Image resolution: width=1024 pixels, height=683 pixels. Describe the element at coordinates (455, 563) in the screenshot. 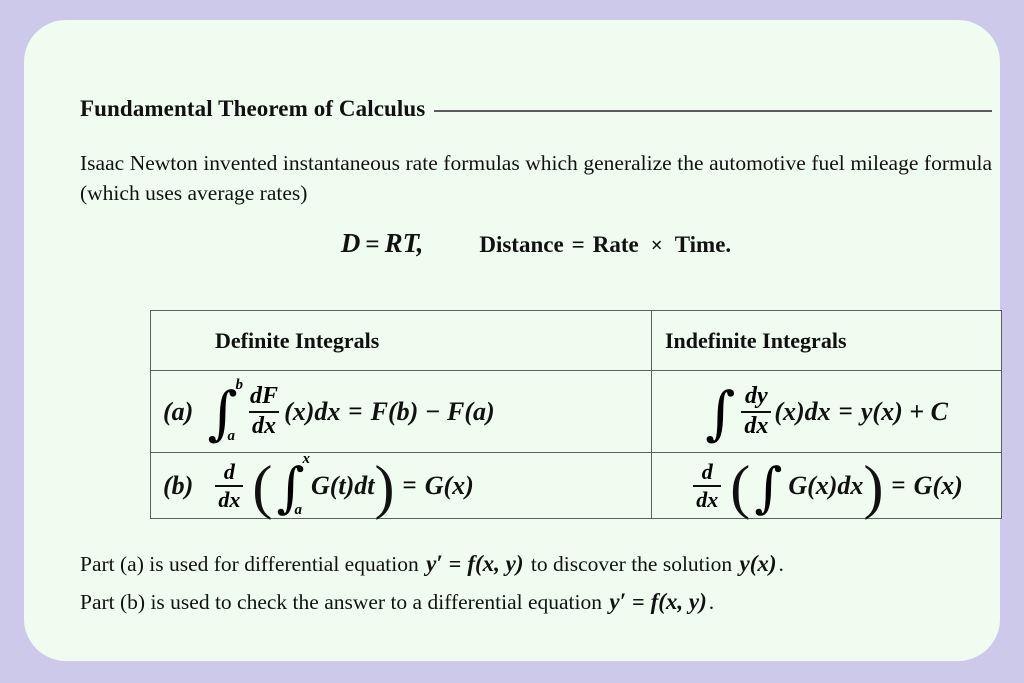

I see `note-a-math-equals: =` at that location.